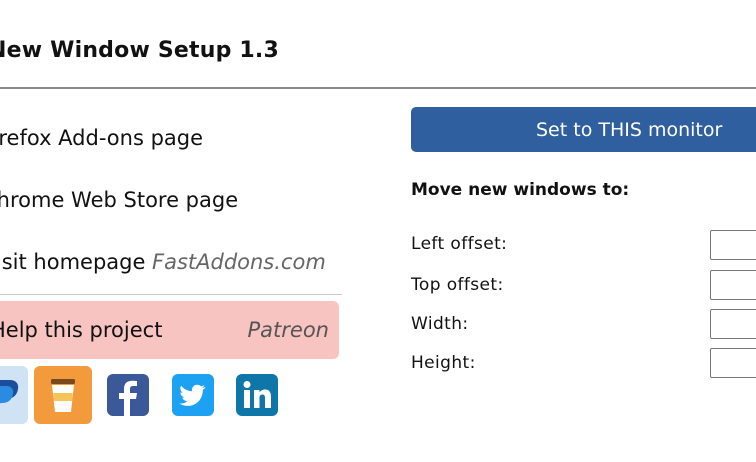  I want to click on chrome-store-link-label: Chrome Web Store page, so click(119, 200).